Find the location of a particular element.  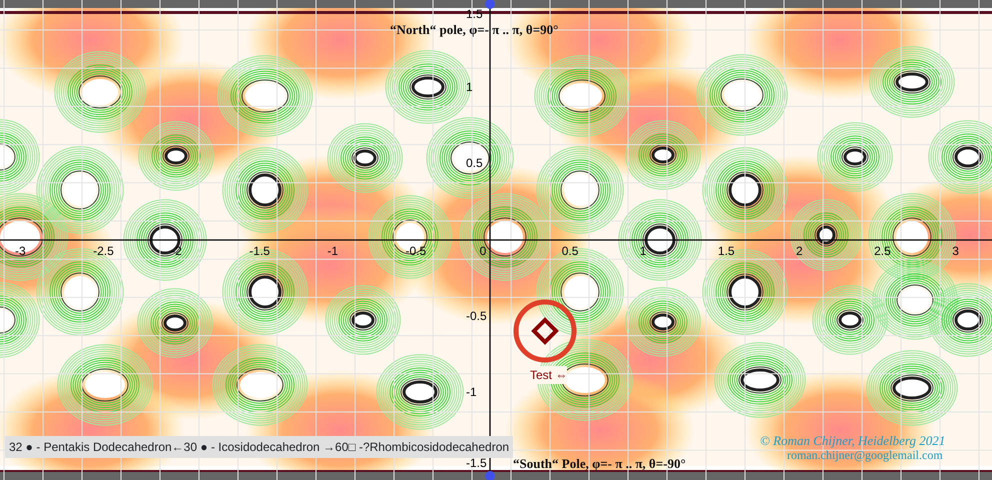

legend-text: 32 ● - Pentakis Dodecahedron←30 ● - Icosidodecahedron →60□ -?Rhombicosidodecahedron is located at coordinates (259, 447).